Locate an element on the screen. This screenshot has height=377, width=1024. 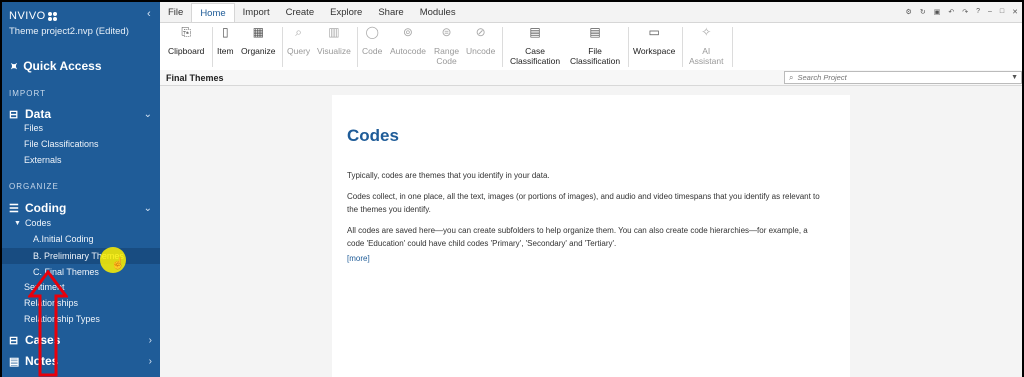
more-link: [more] is located at coordinates (358, 258).